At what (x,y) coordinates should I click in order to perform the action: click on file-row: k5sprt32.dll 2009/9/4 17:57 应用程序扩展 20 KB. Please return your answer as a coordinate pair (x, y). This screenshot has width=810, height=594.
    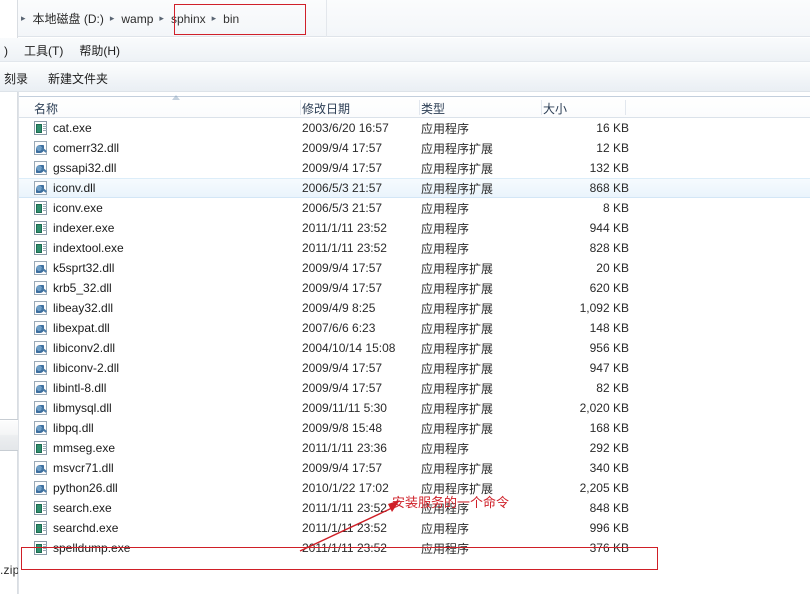
    Looking at the image, I should click on (414, 268).